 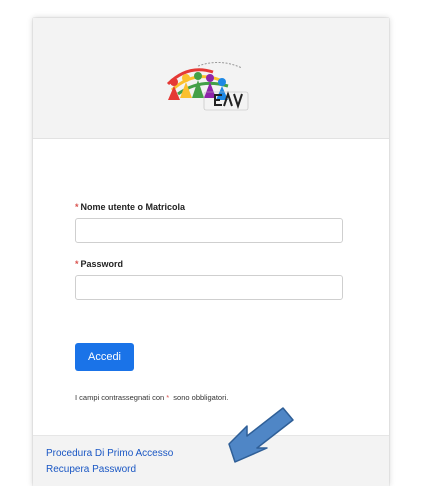 What do you see at coordinates (209, 230) in the screenshot?
I see `username-input` at bounding box center [209, 230].